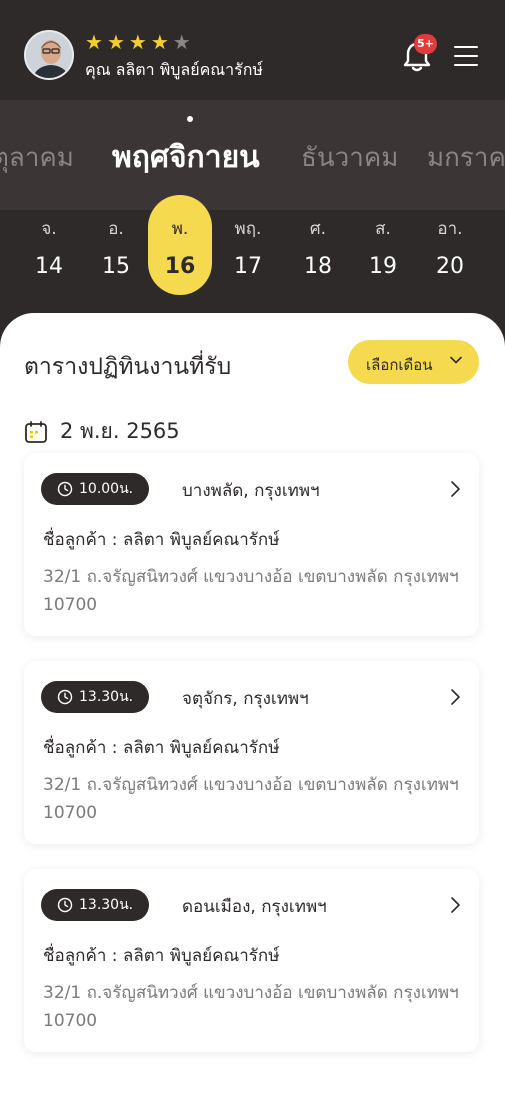  Describe the element at coordinates (116, 266) in the screenshot. I see `day-date: 15` at that location.